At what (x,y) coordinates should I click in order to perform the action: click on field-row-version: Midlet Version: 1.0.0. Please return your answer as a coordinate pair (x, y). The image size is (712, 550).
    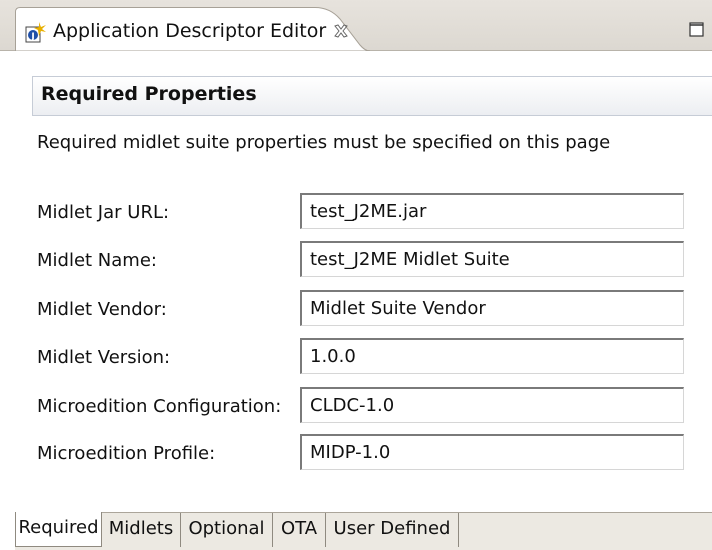
    Looking at the image, I should click on (372, 357).